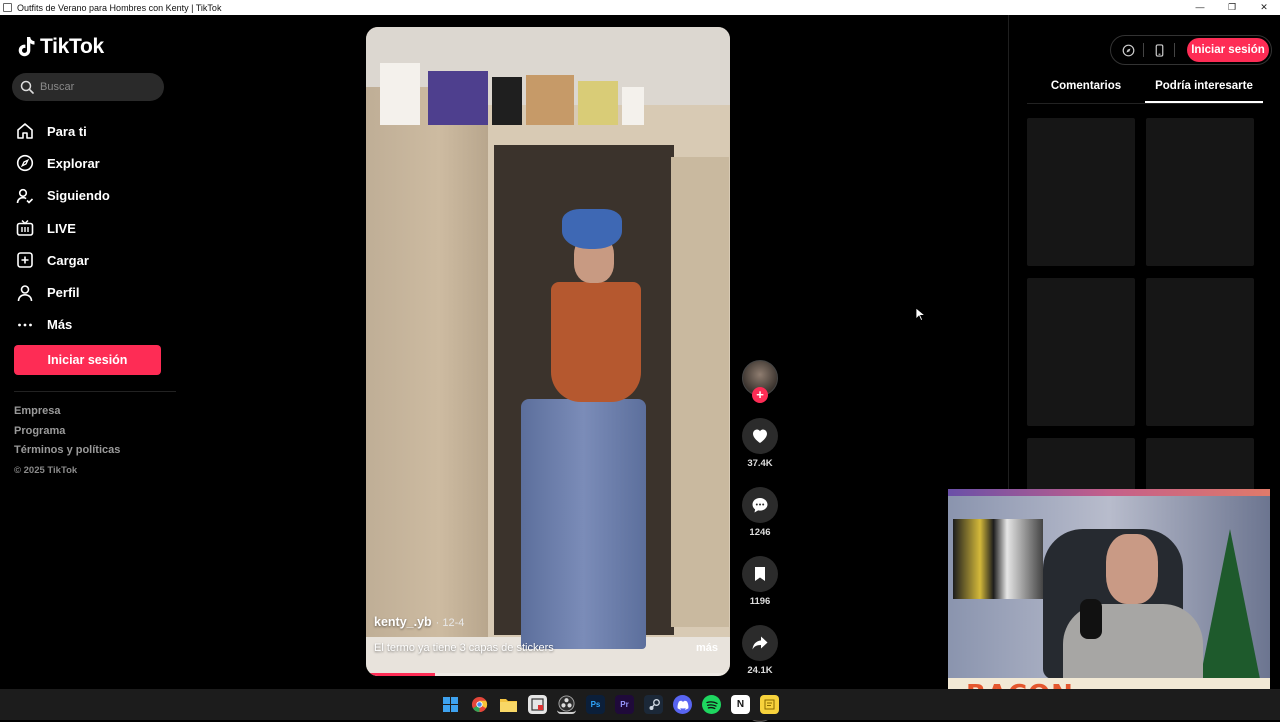 The height and width of the screenshot is (722, 1280). I want to click on copyright: © 2025 TikTok, so click(46, 470).